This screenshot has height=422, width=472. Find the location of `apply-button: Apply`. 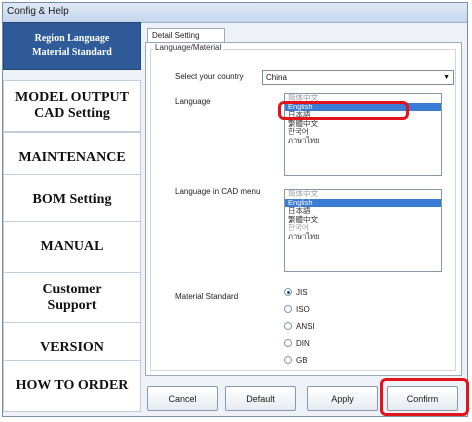

apply-button: Apply is located at coordinates (342, 398).